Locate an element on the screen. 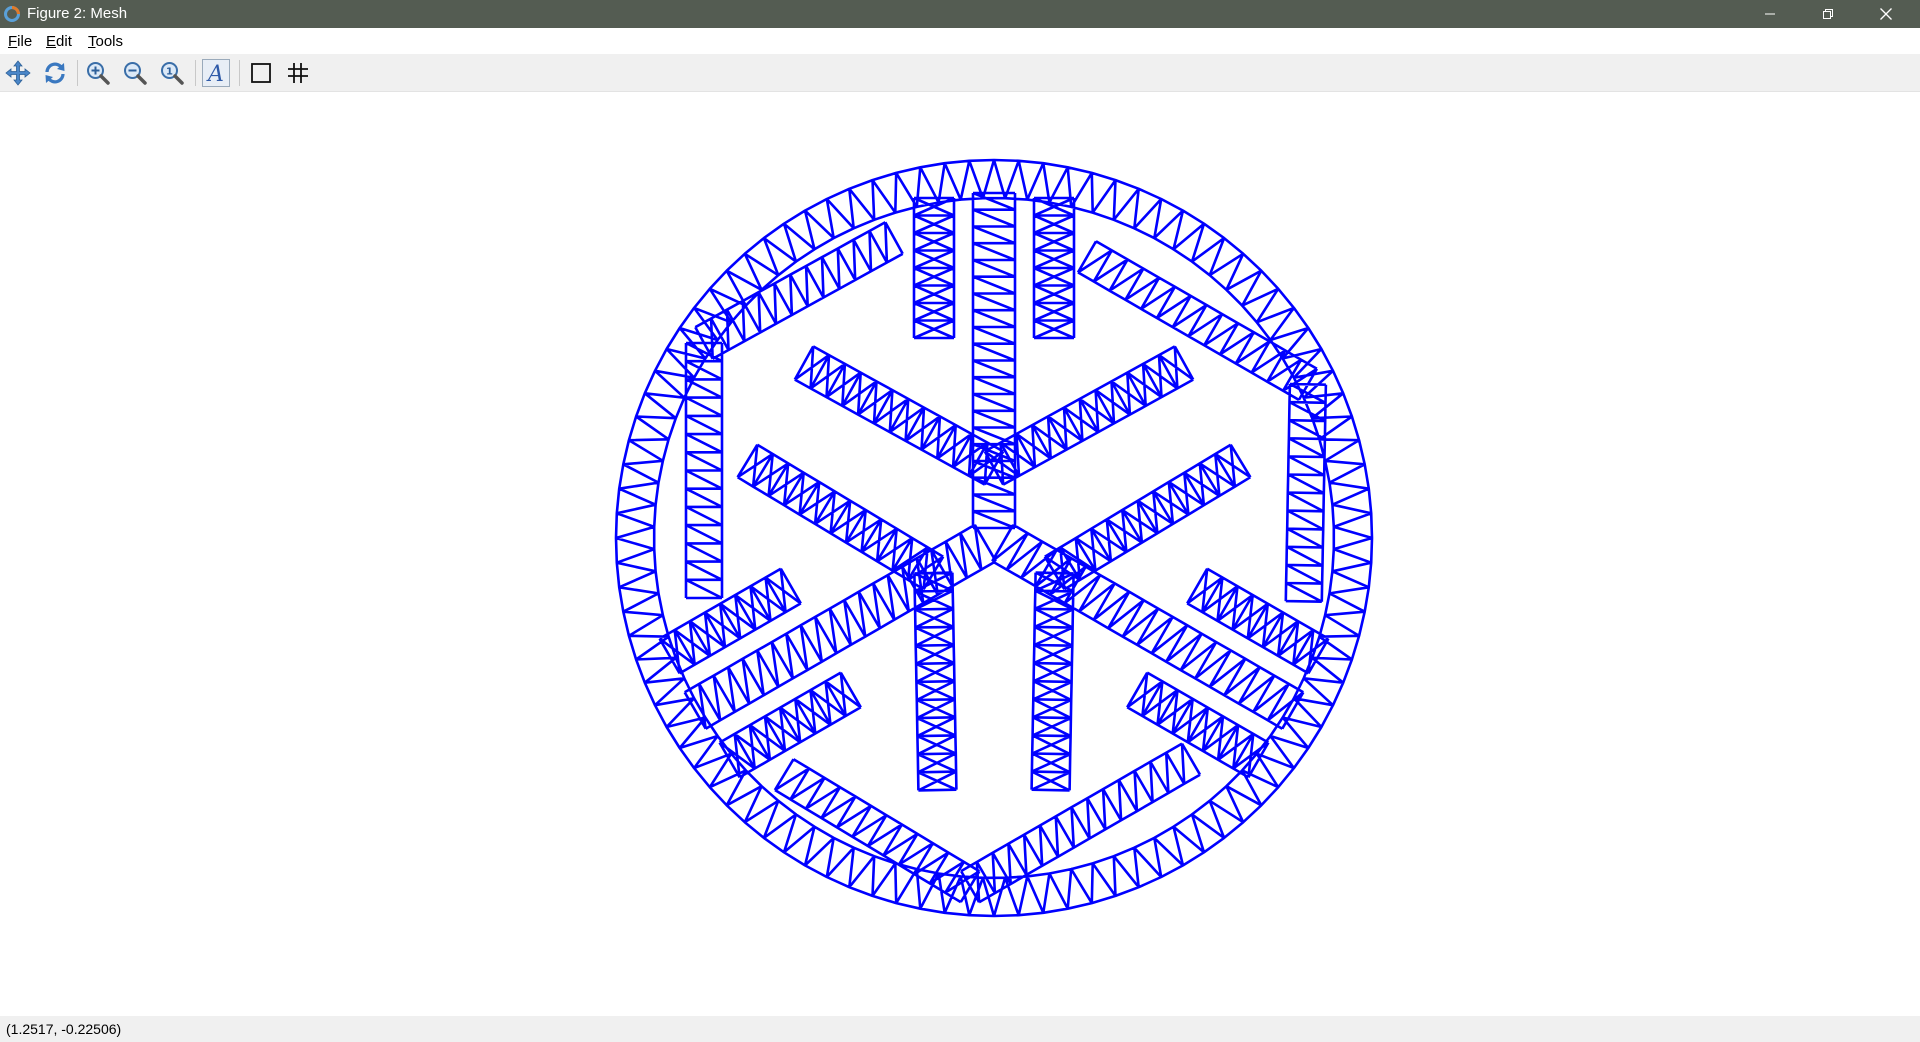  zoom-reset-button: 1 is located at coordinates (172, 73).